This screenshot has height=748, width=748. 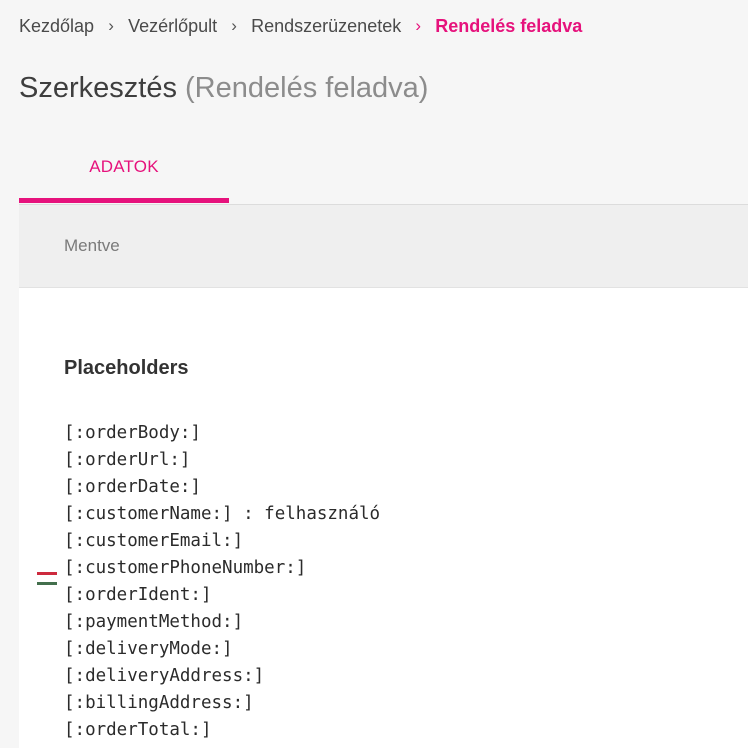 I want to click on flag-stripe-red, so click(x=47, y=573).